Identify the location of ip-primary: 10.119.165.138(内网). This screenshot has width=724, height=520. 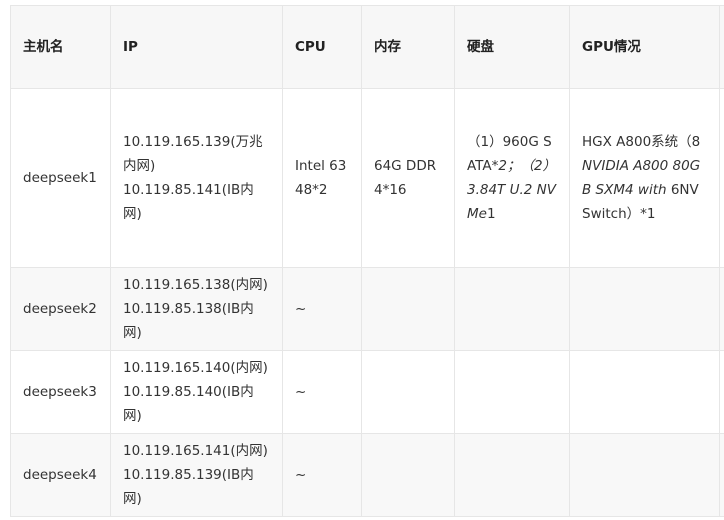
(195, 285).